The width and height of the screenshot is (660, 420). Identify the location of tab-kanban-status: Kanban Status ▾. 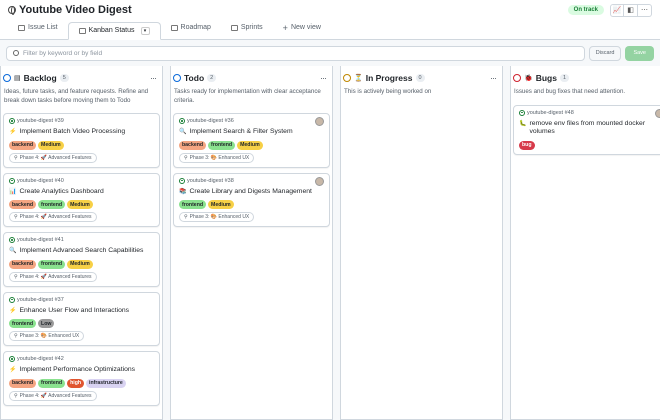
(114, 31).